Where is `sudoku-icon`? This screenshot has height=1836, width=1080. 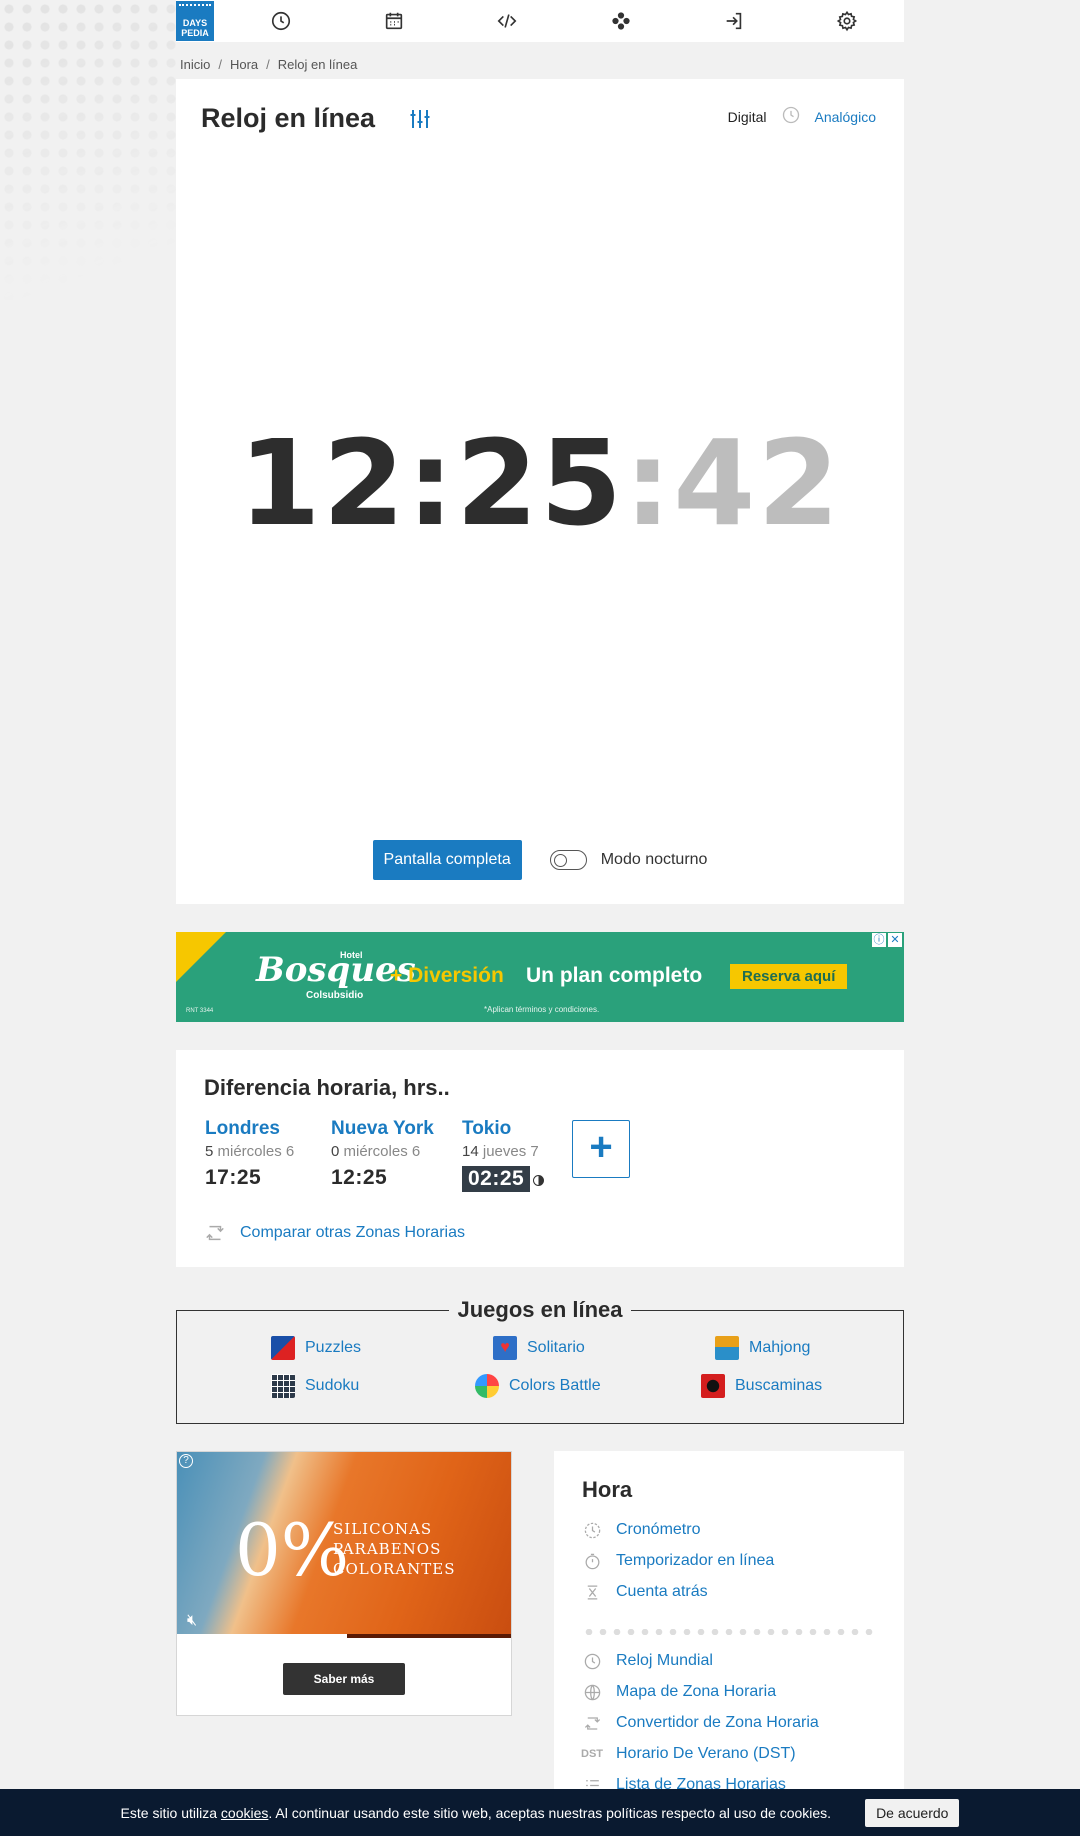 sudoku-icon is located at coordinates (283, 1386).